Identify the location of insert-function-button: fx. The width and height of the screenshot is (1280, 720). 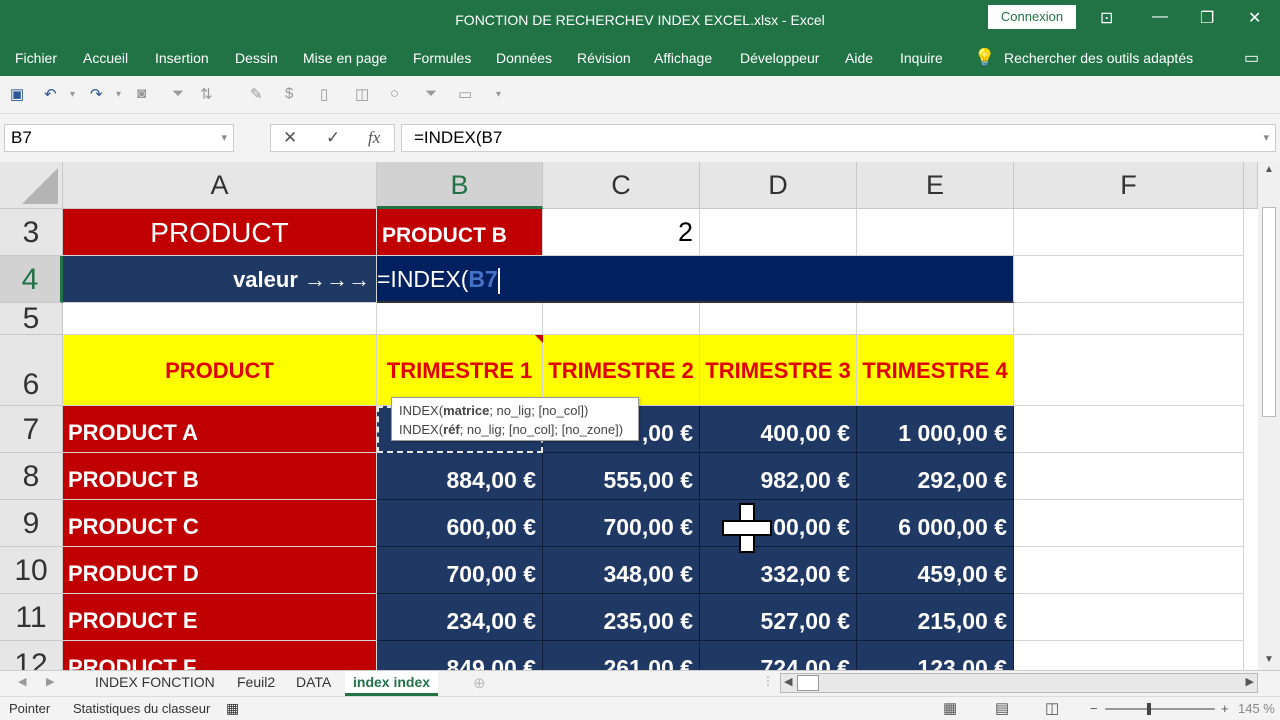
(374, 138).